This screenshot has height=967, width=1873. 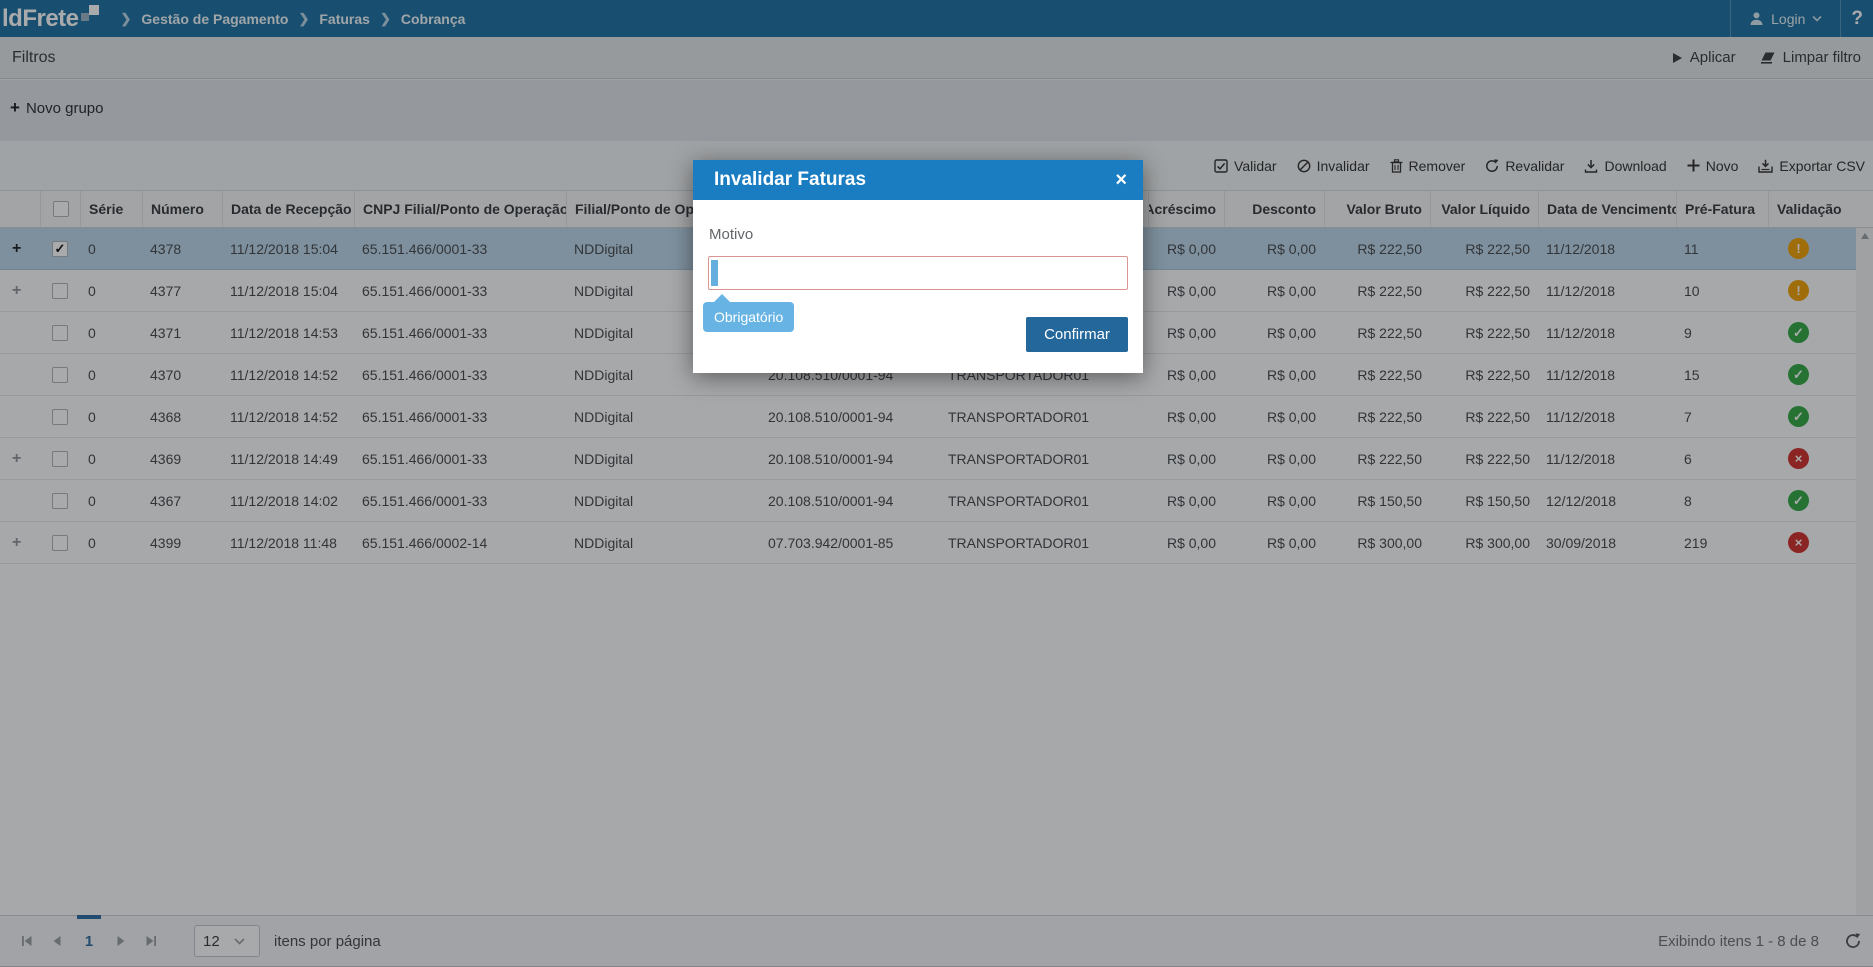 I want to click on close-icon: ×, so click(x=1121, y=180).